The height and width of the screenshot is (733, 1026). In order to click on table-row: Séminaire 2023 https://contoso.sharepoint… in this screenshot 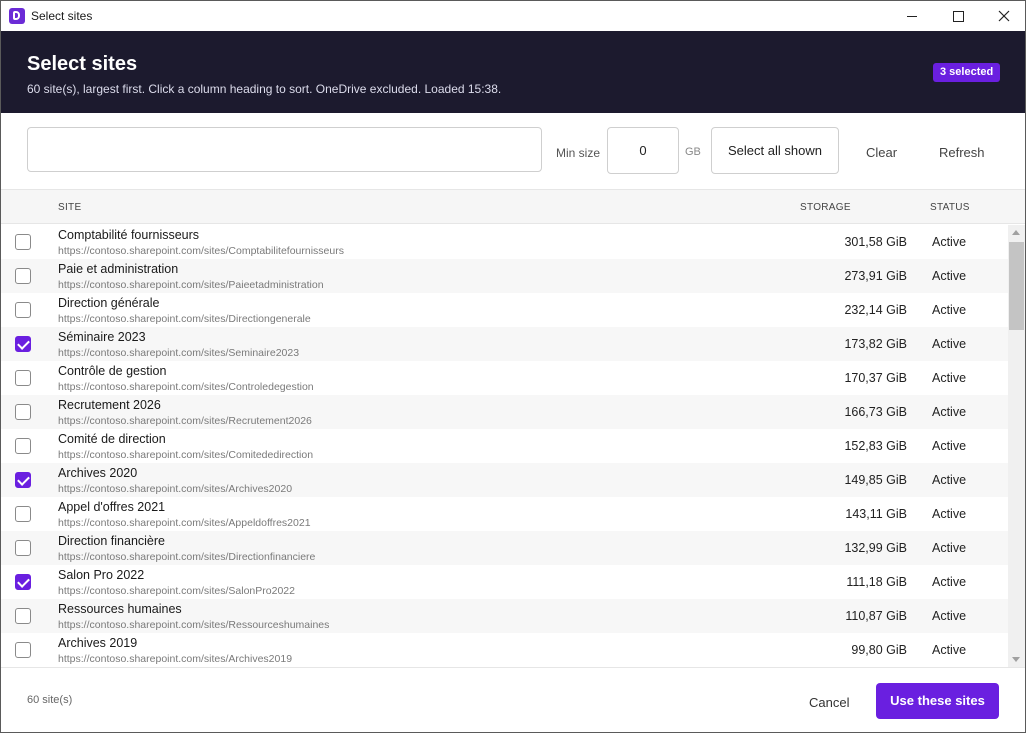, I will do `click(504, 344)`.